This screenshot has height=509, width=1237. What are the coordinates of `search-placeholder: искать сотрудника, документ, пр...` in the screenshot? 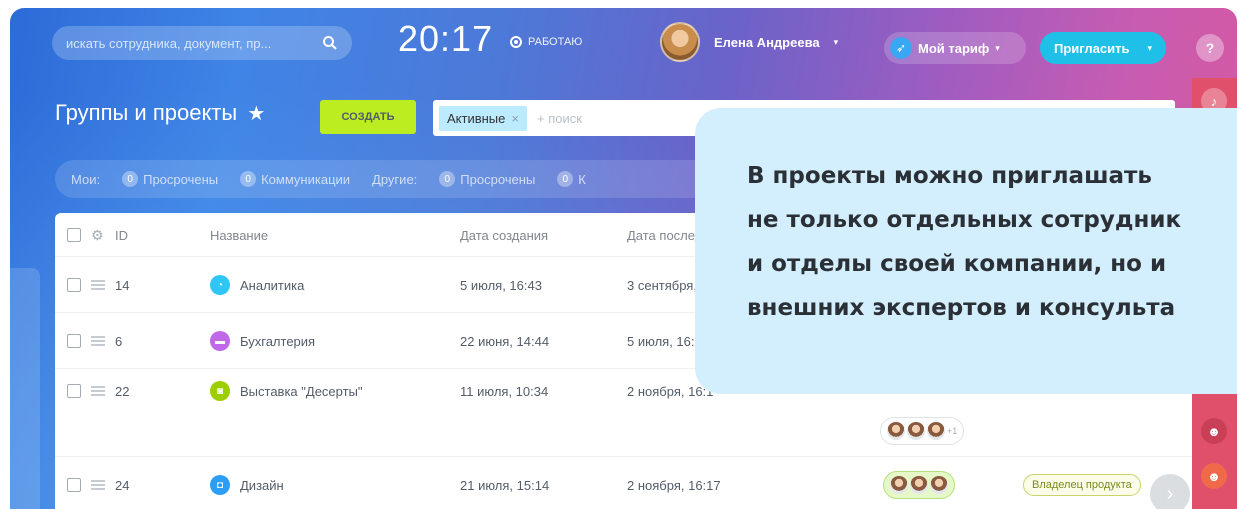 It's located at (169, 43).